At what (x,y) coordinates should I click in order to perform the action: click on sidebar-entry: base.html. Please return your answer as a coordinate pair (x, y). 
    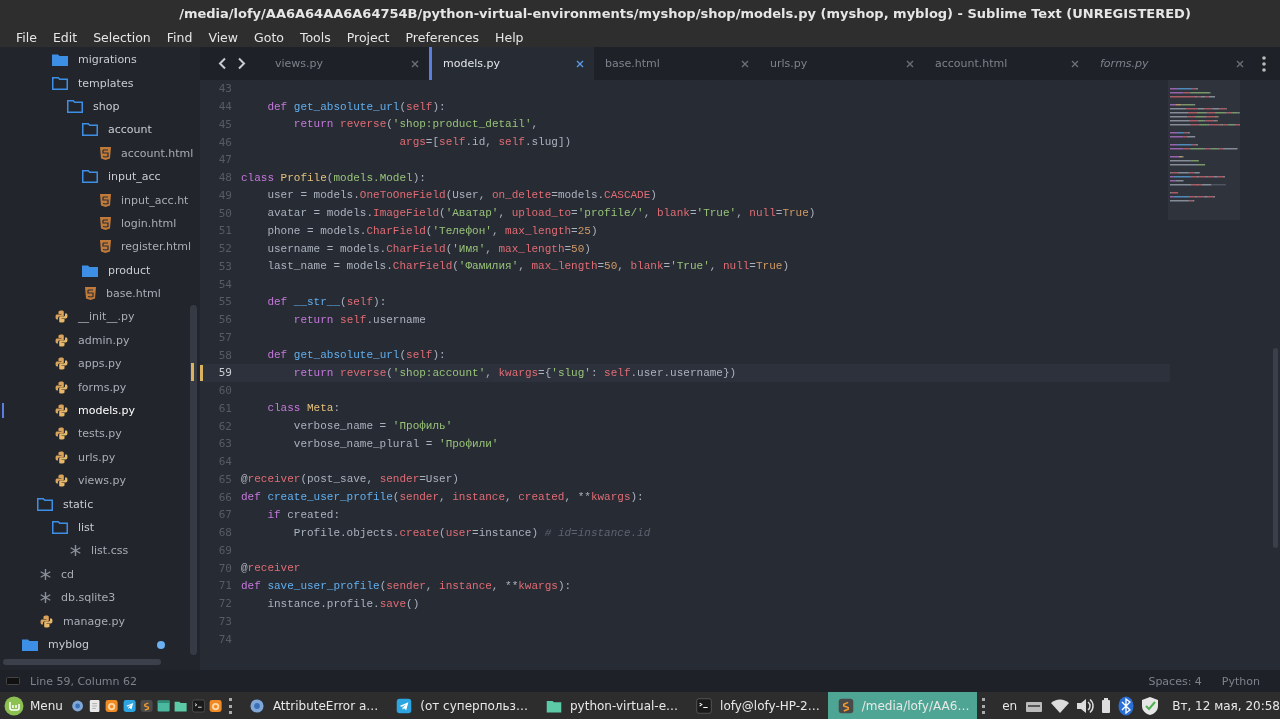
    Looking at the image, I should click on (133, 294).